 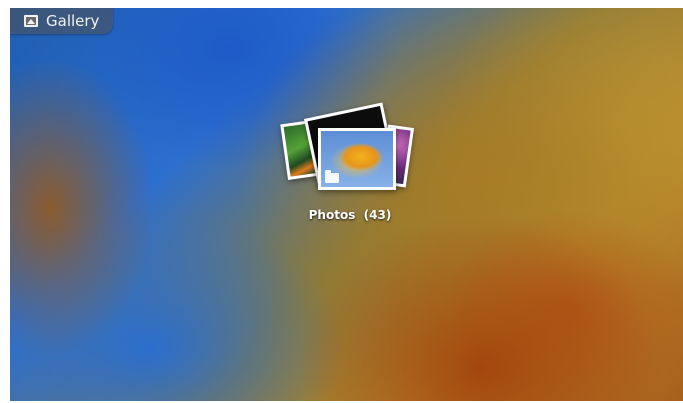 I want to click on album-thumbnail-front, so click(x=357, y=159).